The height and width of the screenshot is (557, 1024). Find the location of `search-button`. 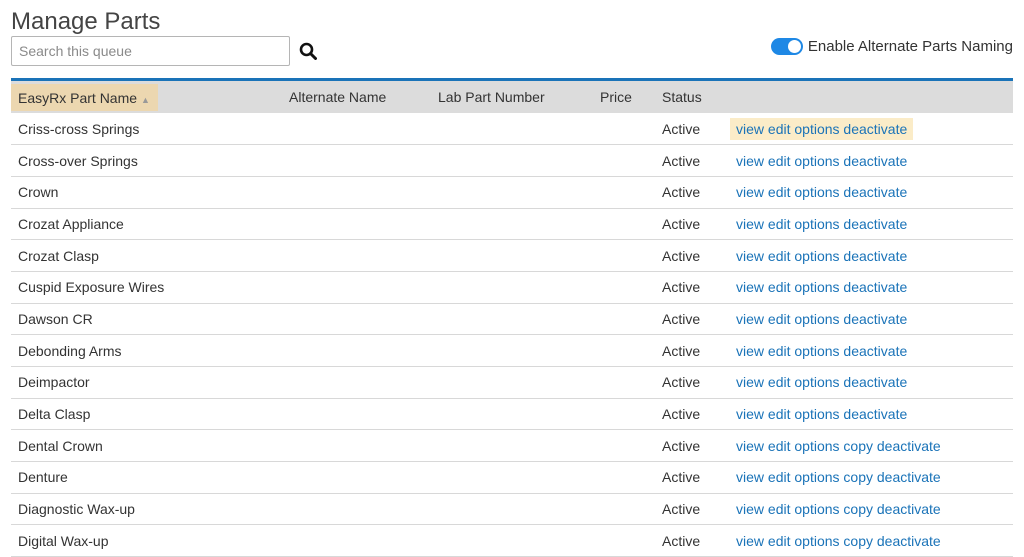

search-button is located at coordinates (308, 51).